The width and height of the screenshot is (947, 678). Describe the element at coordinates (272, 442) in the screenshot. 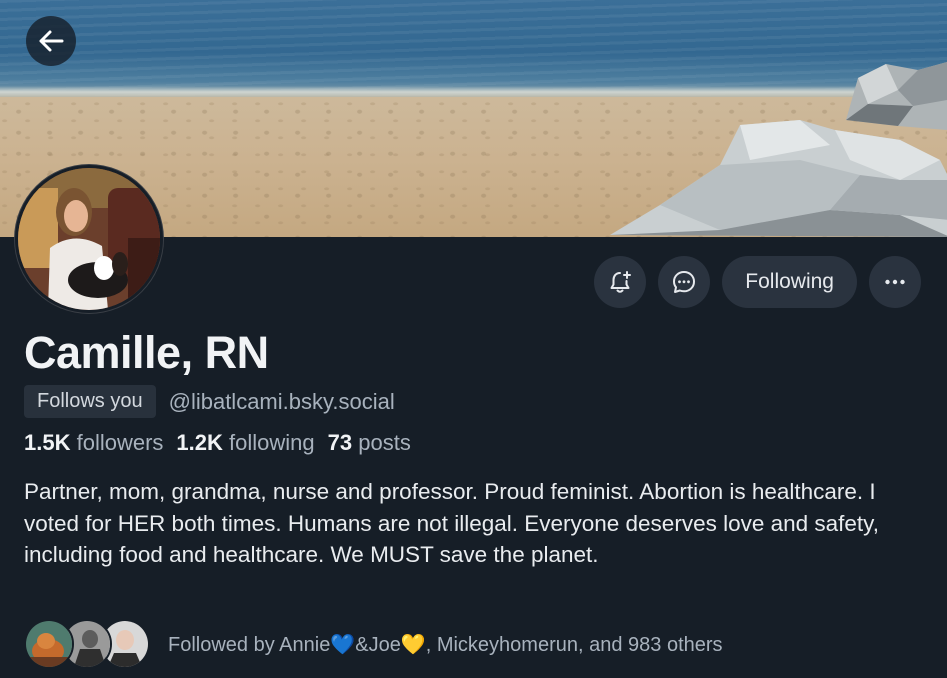

I see `following-label: following` at that location.